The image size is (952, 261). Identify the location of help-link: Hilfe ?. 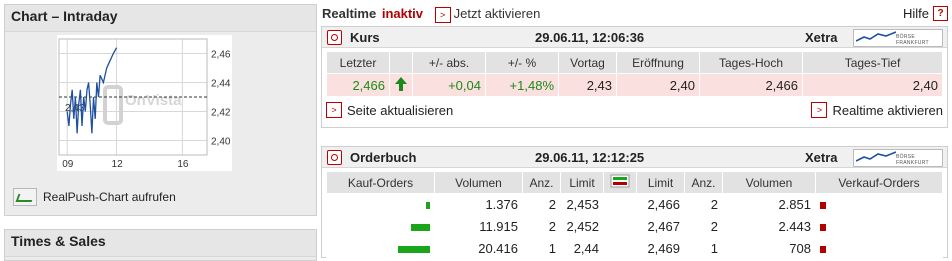
(925, 13).